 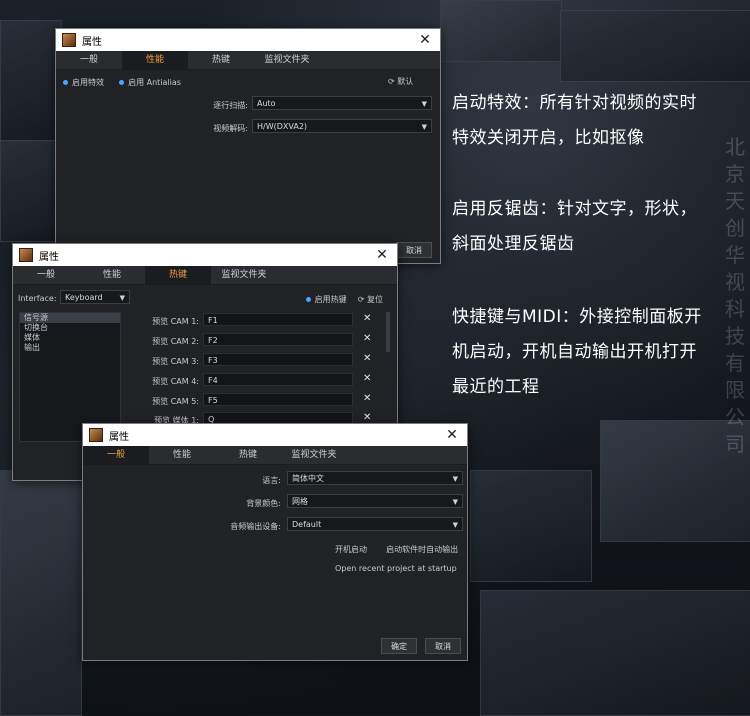 I want to click on bg-color-select: 网格 ▼, so click(x=375, y=501).